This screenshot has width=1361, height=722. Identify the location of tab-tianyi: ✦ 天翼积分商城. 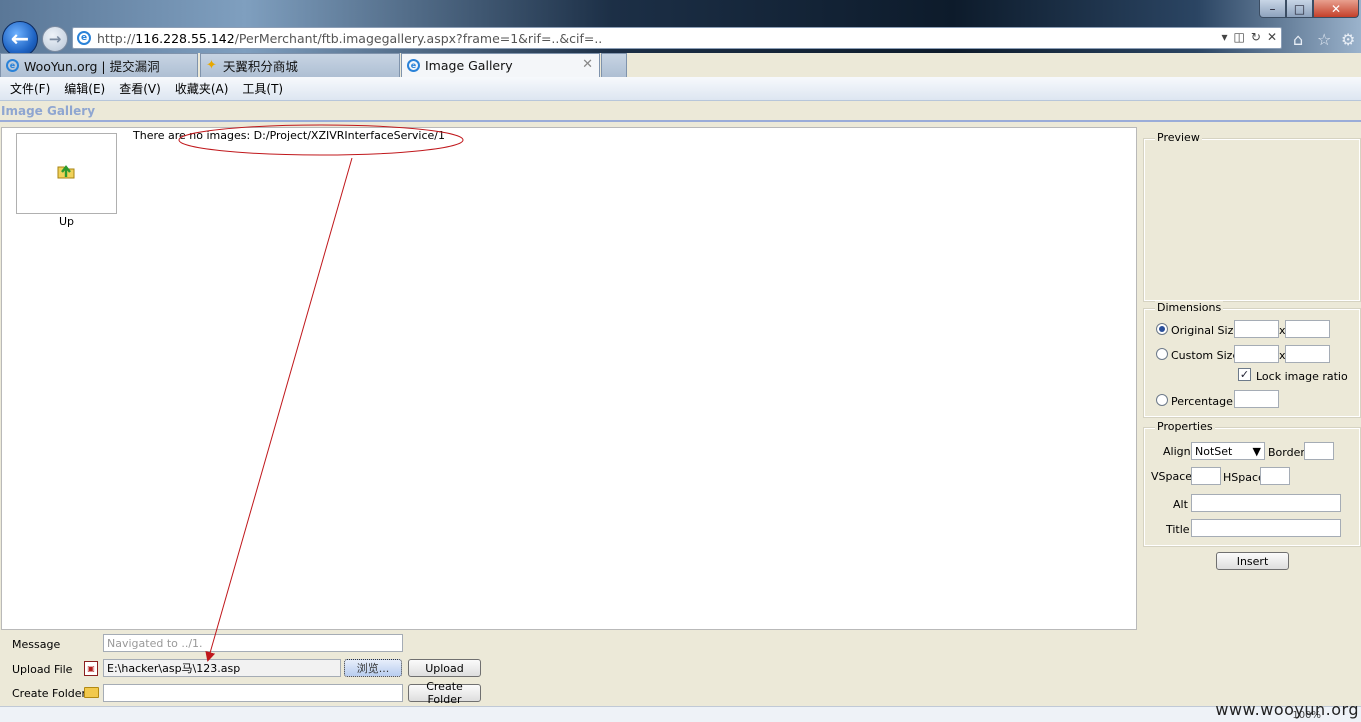
(300, 65).